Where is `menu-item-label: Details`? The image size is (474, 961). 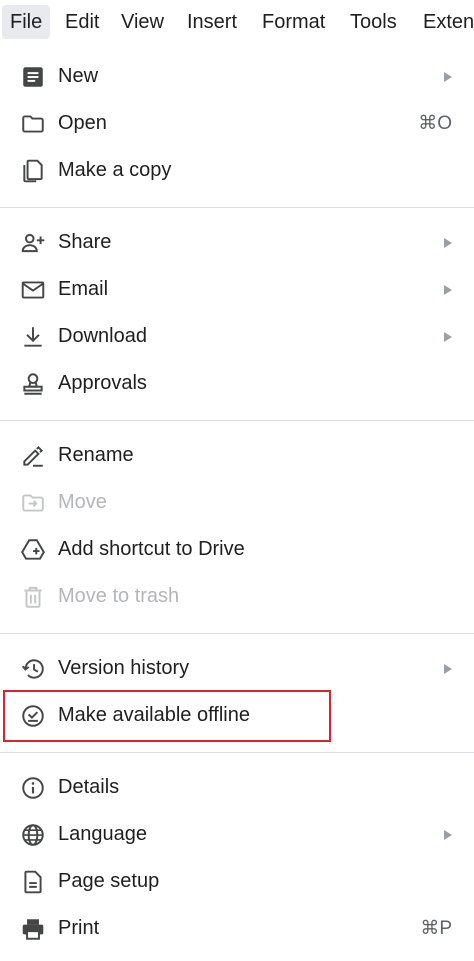
menu-item-label: Details is located at coordinates (89, 787).